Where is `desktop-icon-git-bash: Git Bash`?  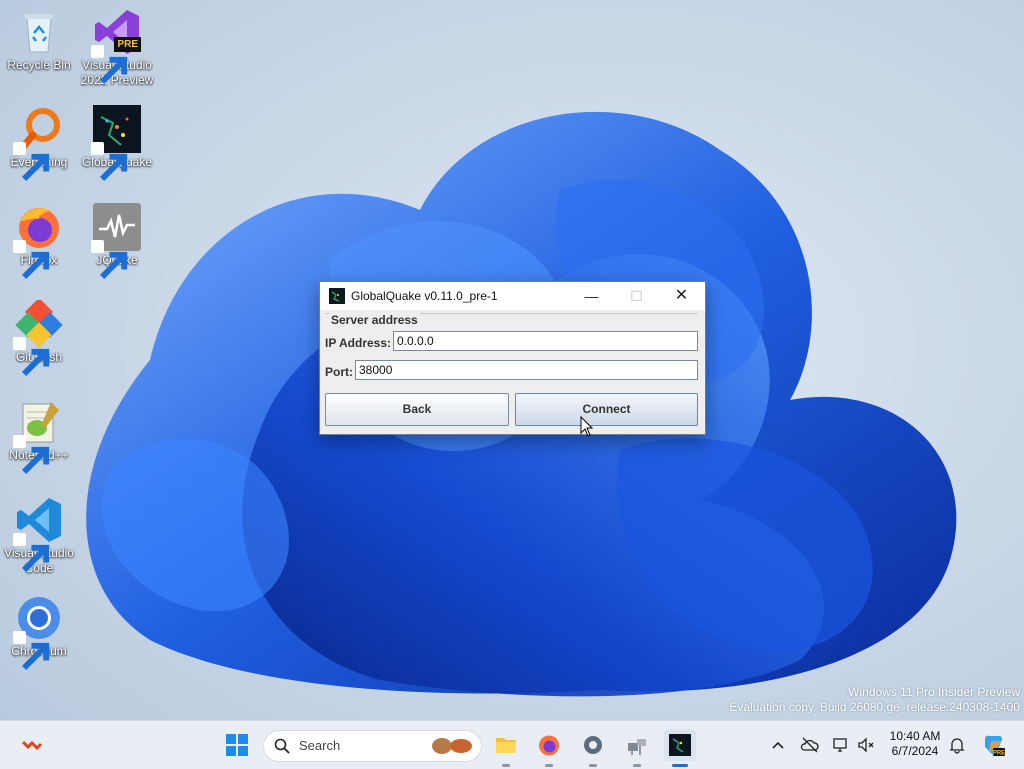 desktop-icon-git-bash: Git Bash is located at coordinates (39, 338).